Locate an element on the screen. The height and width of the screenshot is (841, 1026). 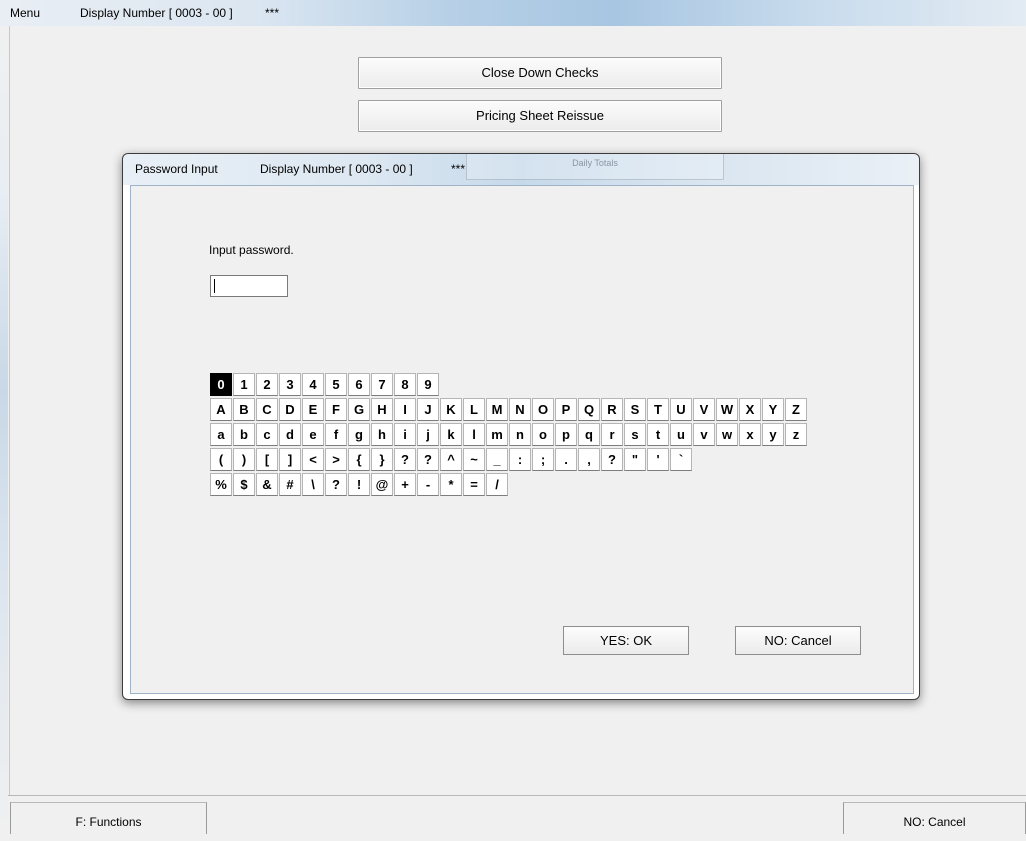
key-button: K is located at coordinates (451, 409).